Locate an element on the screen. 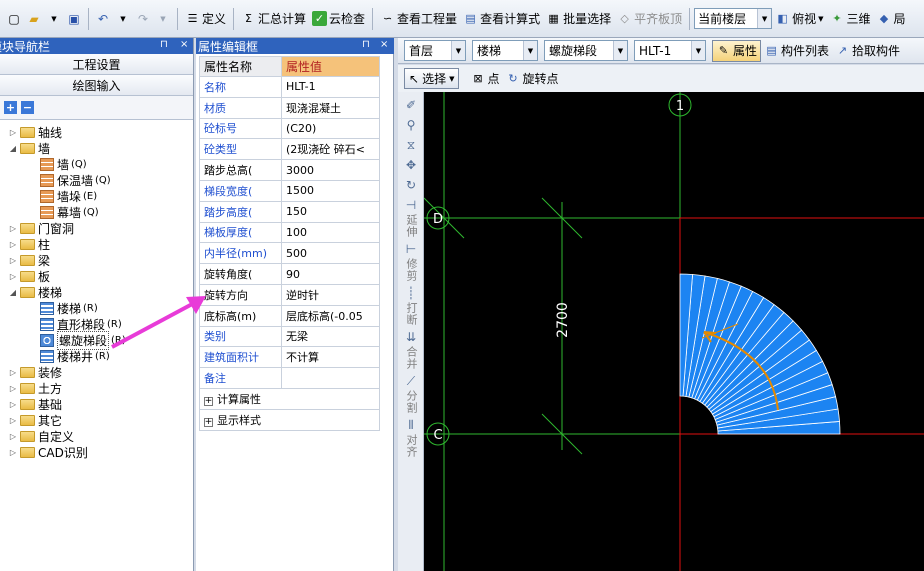  save-icon: ▣ is located at coordinates (74, 19).